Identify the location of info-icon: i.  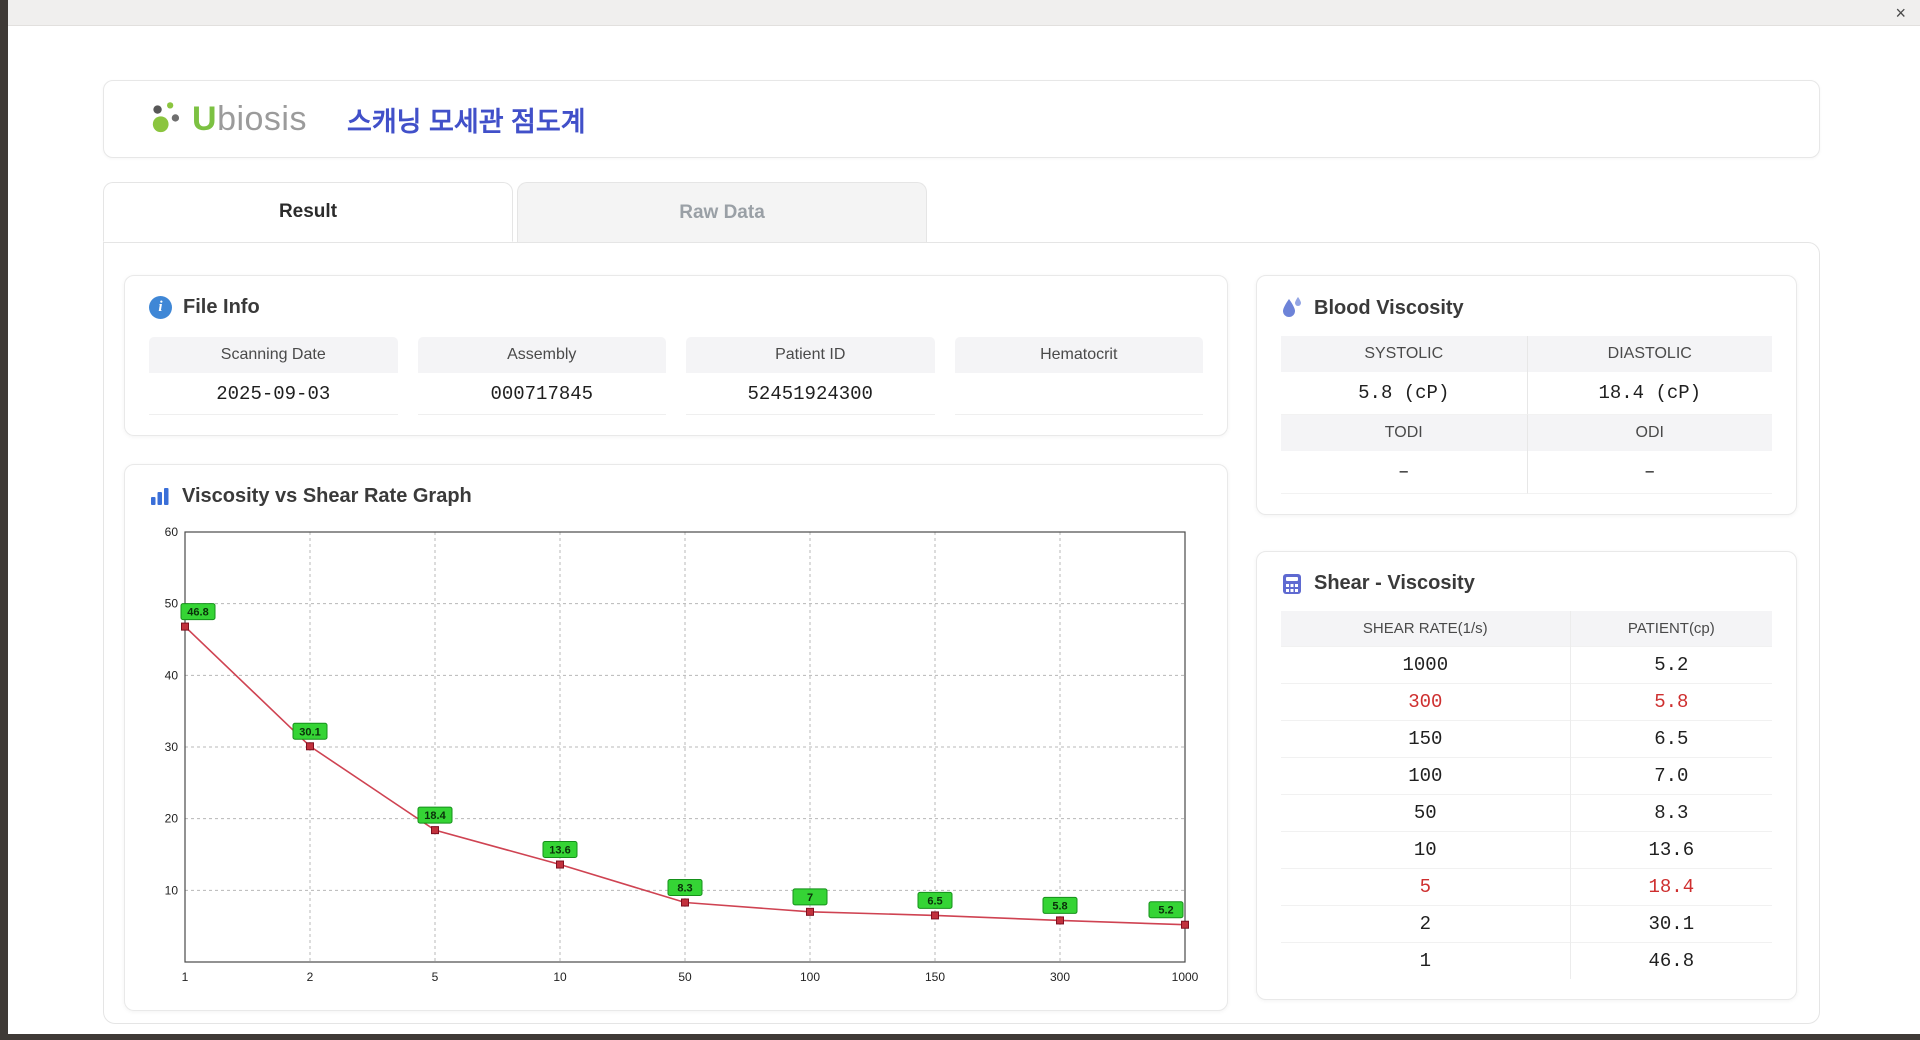
(160, 307).